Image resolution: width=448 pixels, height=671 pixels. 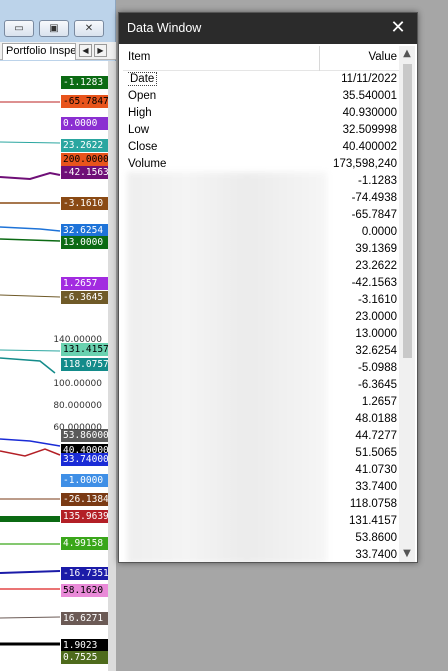 I want to click on indicator-lines, so click(x=30, y=373).